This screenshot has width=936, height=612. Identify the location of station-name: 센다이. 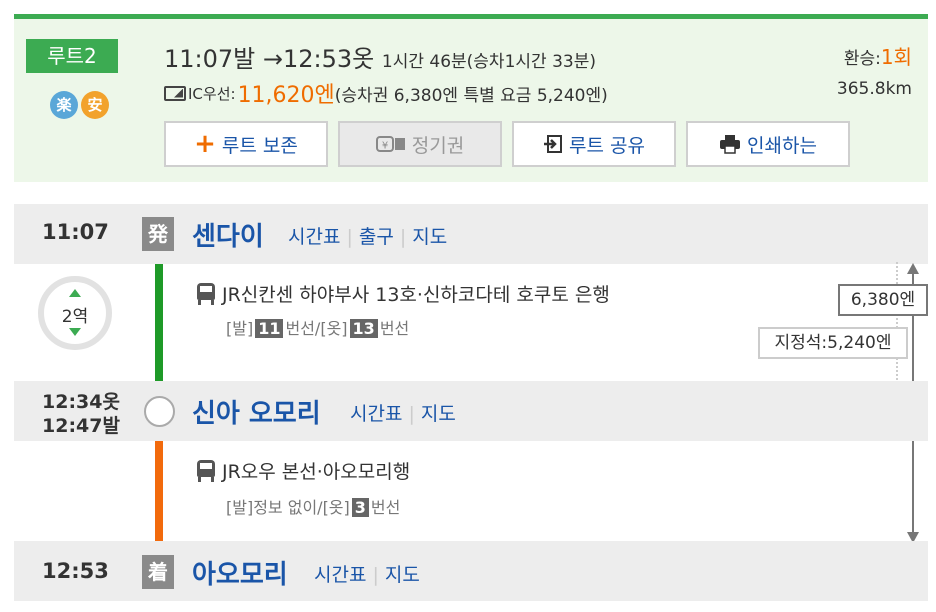
(228, 234).